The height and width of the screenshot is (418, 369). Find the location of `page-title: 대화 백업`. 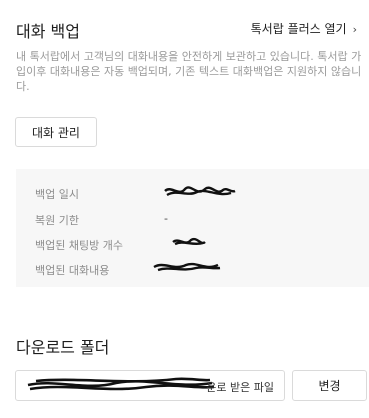

page-title: 대화 백업 is located at coordinates (48, 31).